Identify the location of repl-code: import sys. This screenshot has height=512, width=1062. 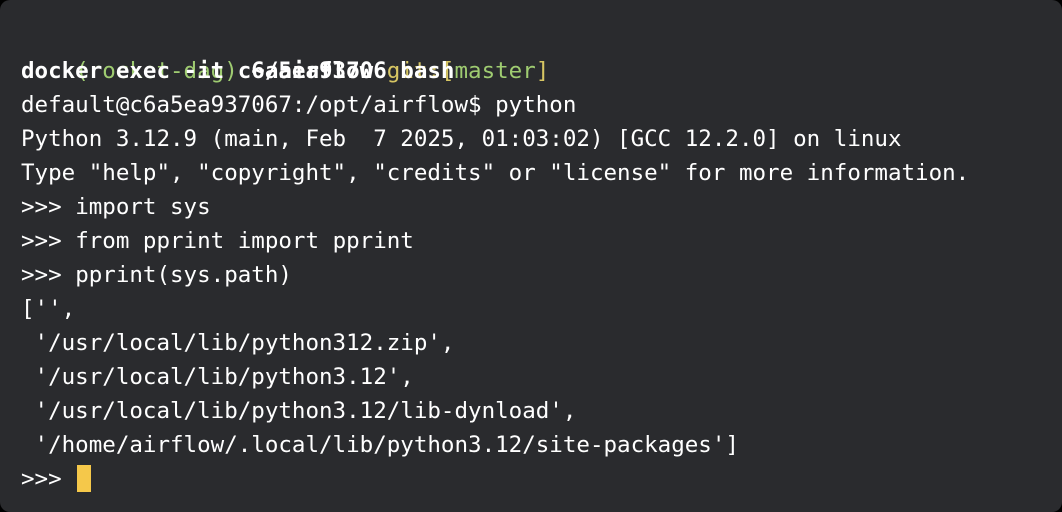
(143, 207).